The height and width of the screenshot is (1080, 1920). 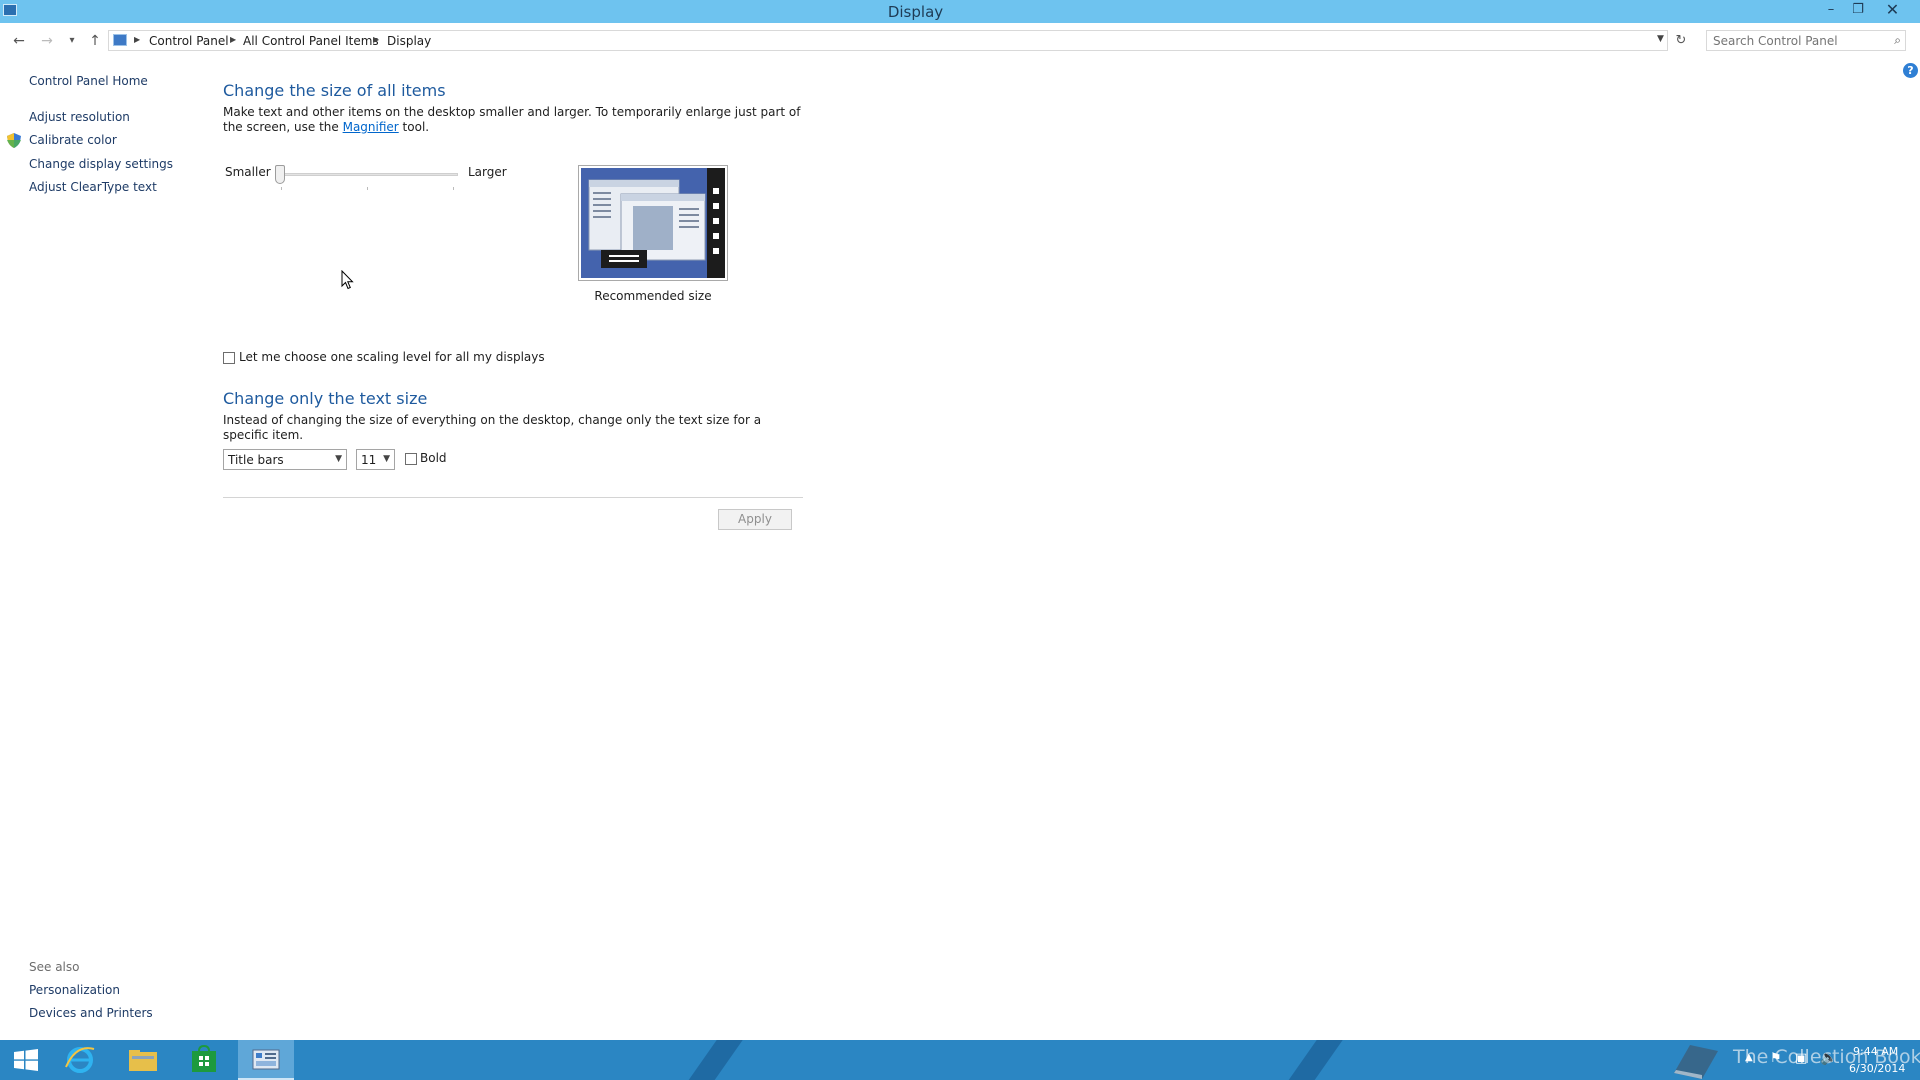 What do you see at coordinates (47, 41) in the screenshot?
I see `forward-button: →` at bounding box center [47, 41].